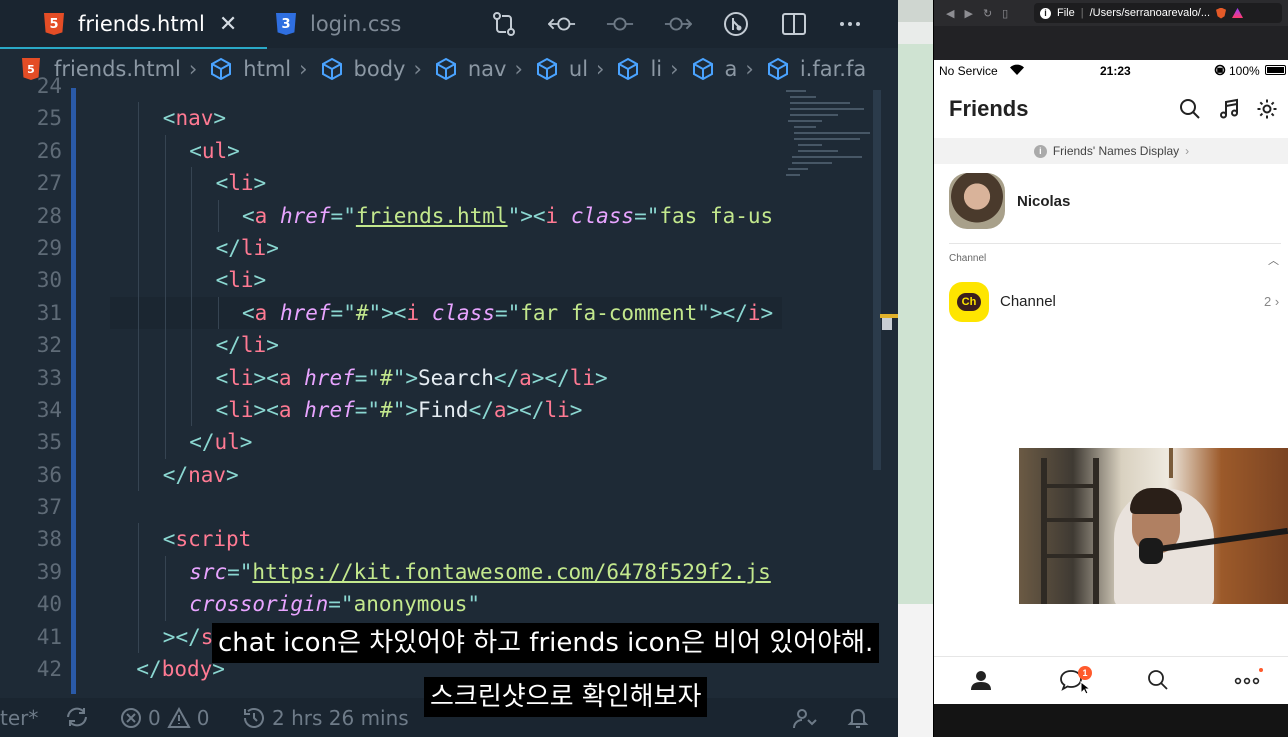  I want to click on git-compare-icon, so click(504, 24).